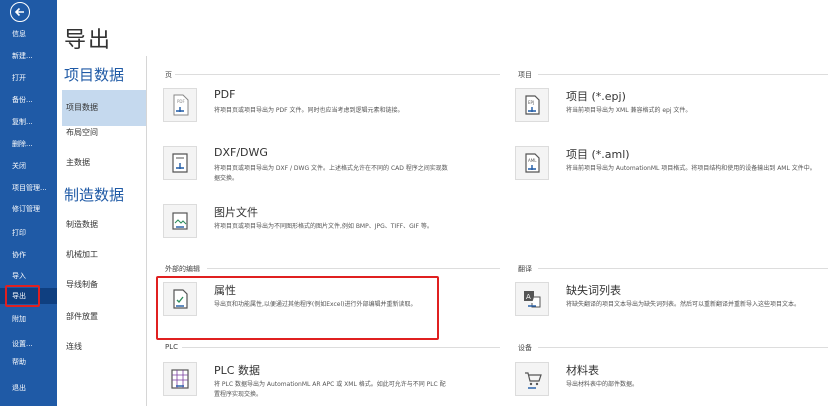 The width and height of the screenshot is (830, 406). I want to click on sidebar-item-revision: 修订管理, so click(28, 209).